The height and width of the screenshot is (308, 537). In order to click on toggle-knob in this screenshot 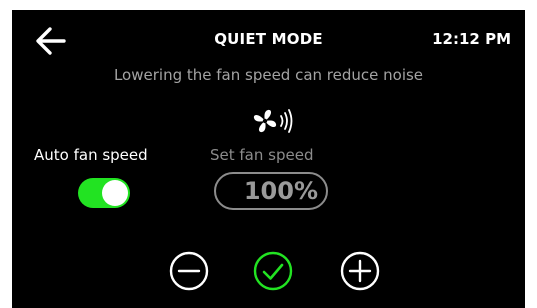, I will do `click(115, 193)`.